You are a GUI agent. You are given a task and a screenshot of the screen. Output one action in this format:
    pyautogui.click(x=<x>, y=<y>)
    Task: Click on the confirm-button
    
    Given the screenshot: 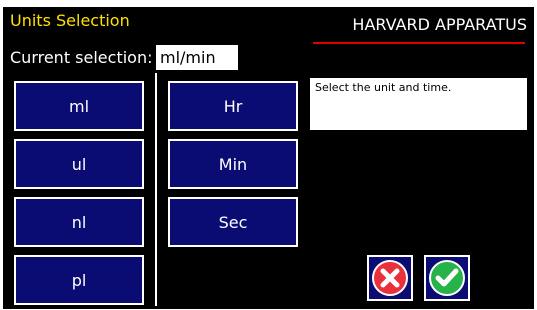 What is the action you would take?
    pyautogui.click(x=447, y=278)
    